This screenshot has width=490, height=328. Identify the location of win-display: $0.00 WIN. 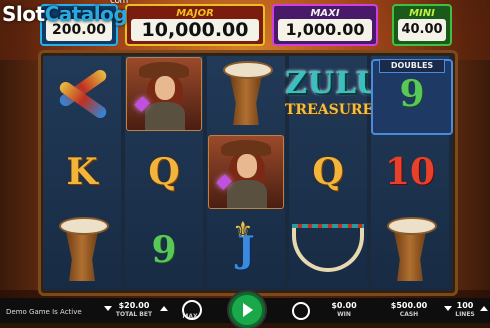
(344, 310).